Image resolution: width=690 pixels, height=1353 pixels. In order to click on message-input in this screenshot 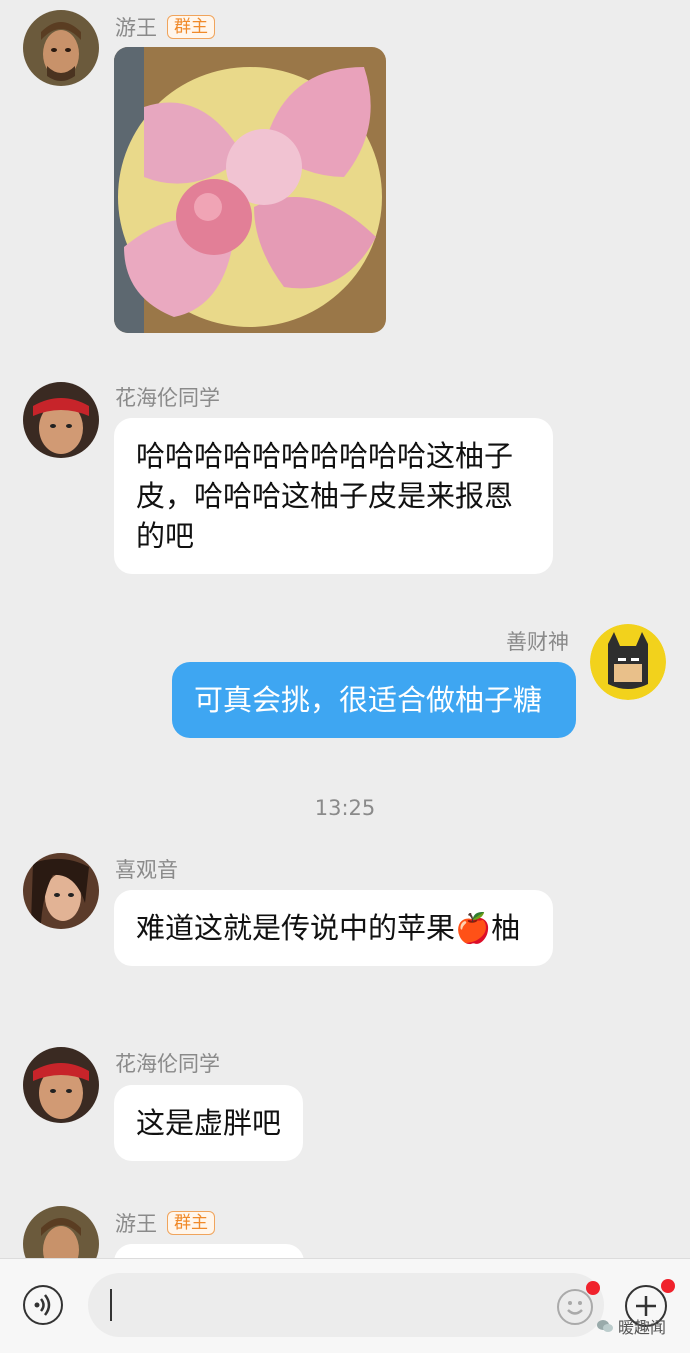, I will do `click(346, 1305)`.